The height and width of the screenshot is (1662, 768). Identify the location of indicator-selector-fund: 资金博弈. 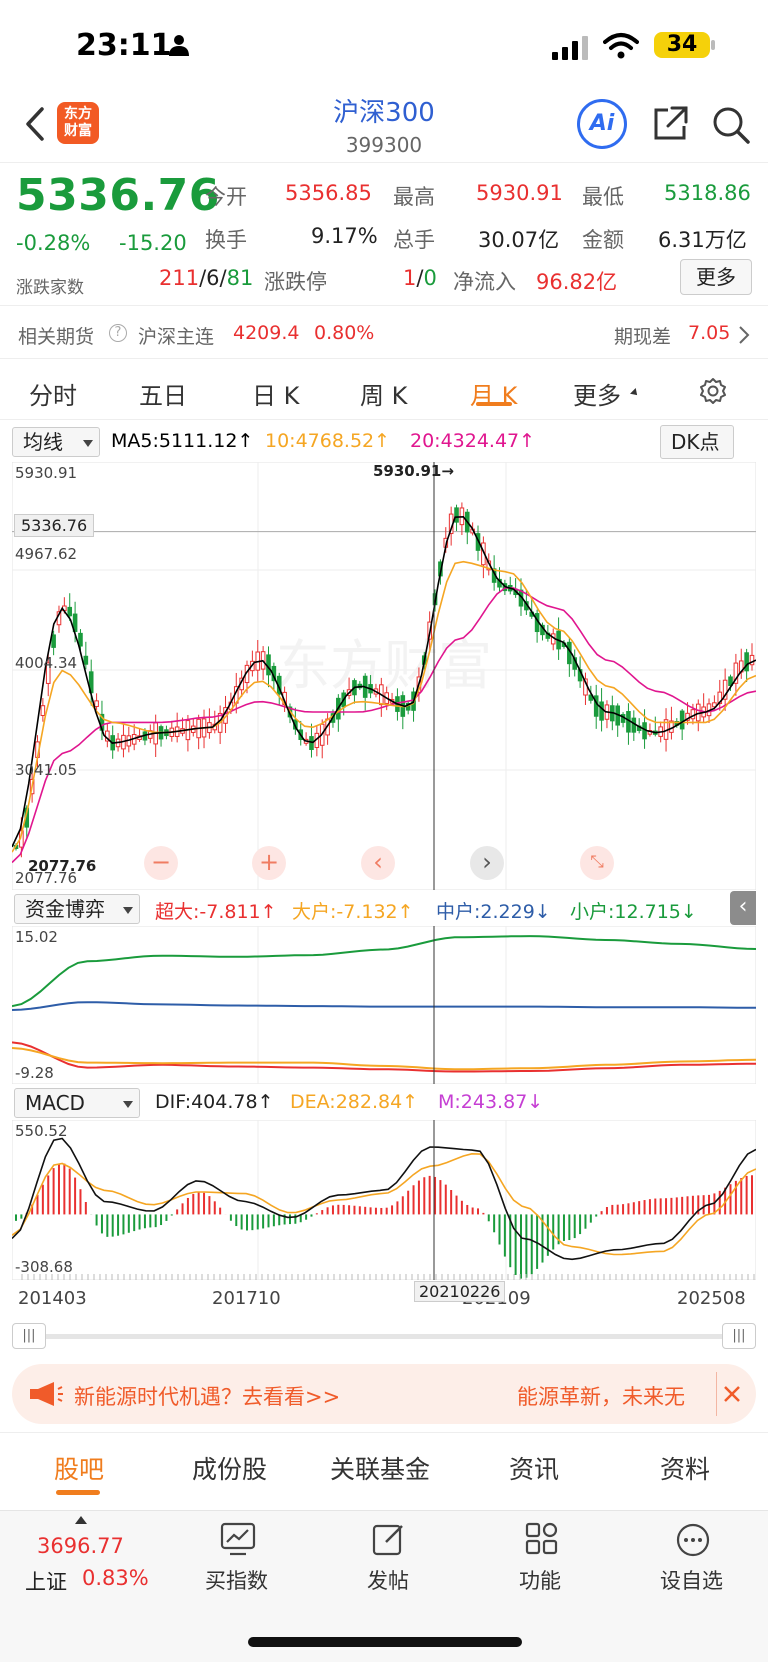
(77, 909).